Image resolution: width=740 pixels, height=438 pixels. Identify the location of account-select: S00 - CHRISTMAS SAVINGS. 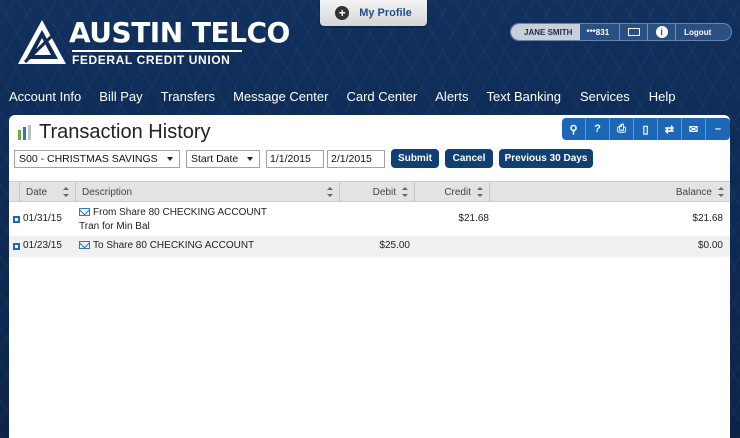
(97, 158).